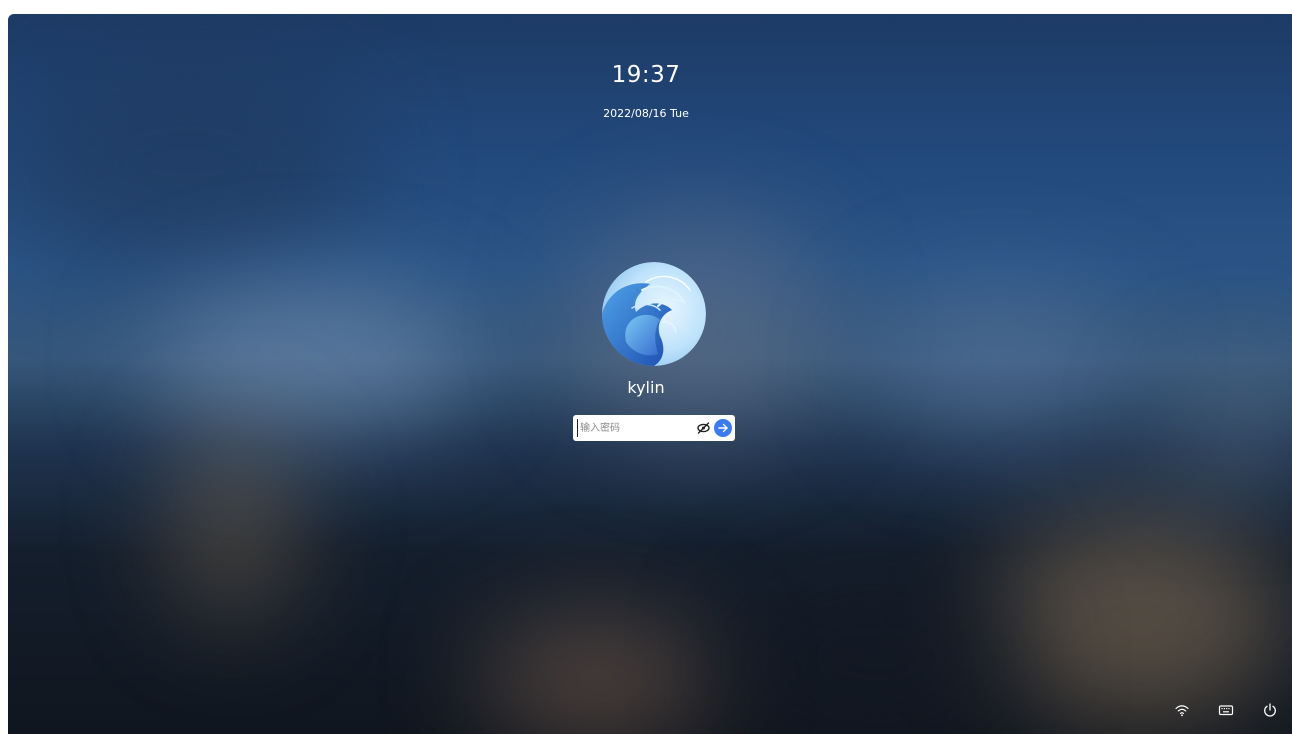 This screenshot has width=1292, height=734. Describe the element at coordinates (703, 428) in the screenshot. I see `eye-off-icon` at that location.